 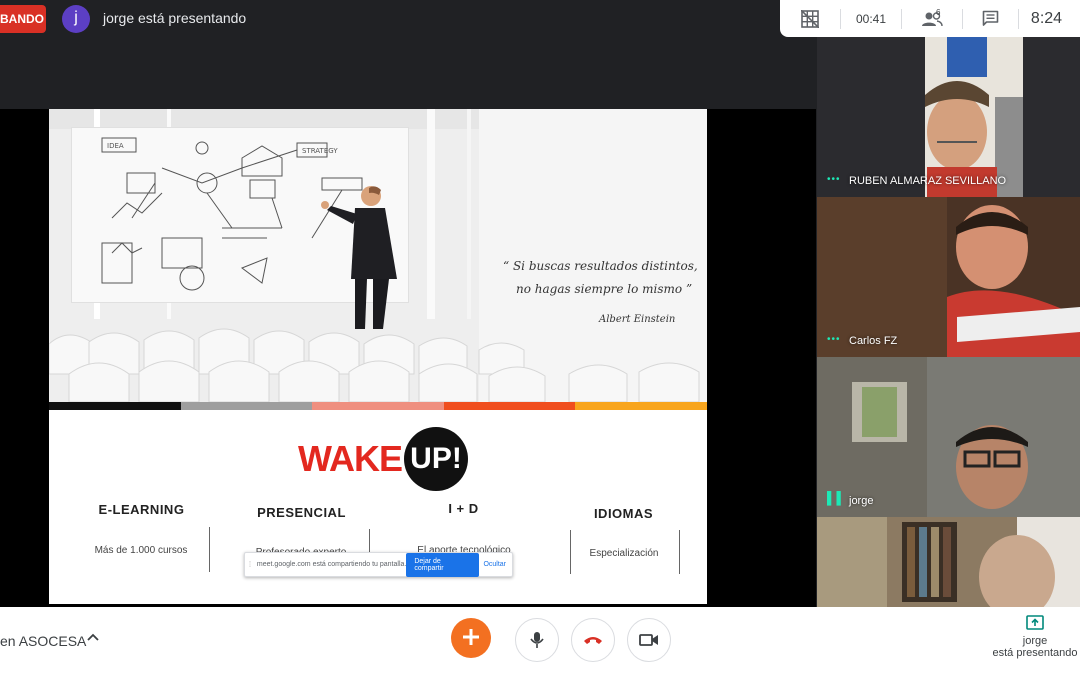 I want to click on participant-tile: ••• Carlos FZ, so click(x=948, y=277).